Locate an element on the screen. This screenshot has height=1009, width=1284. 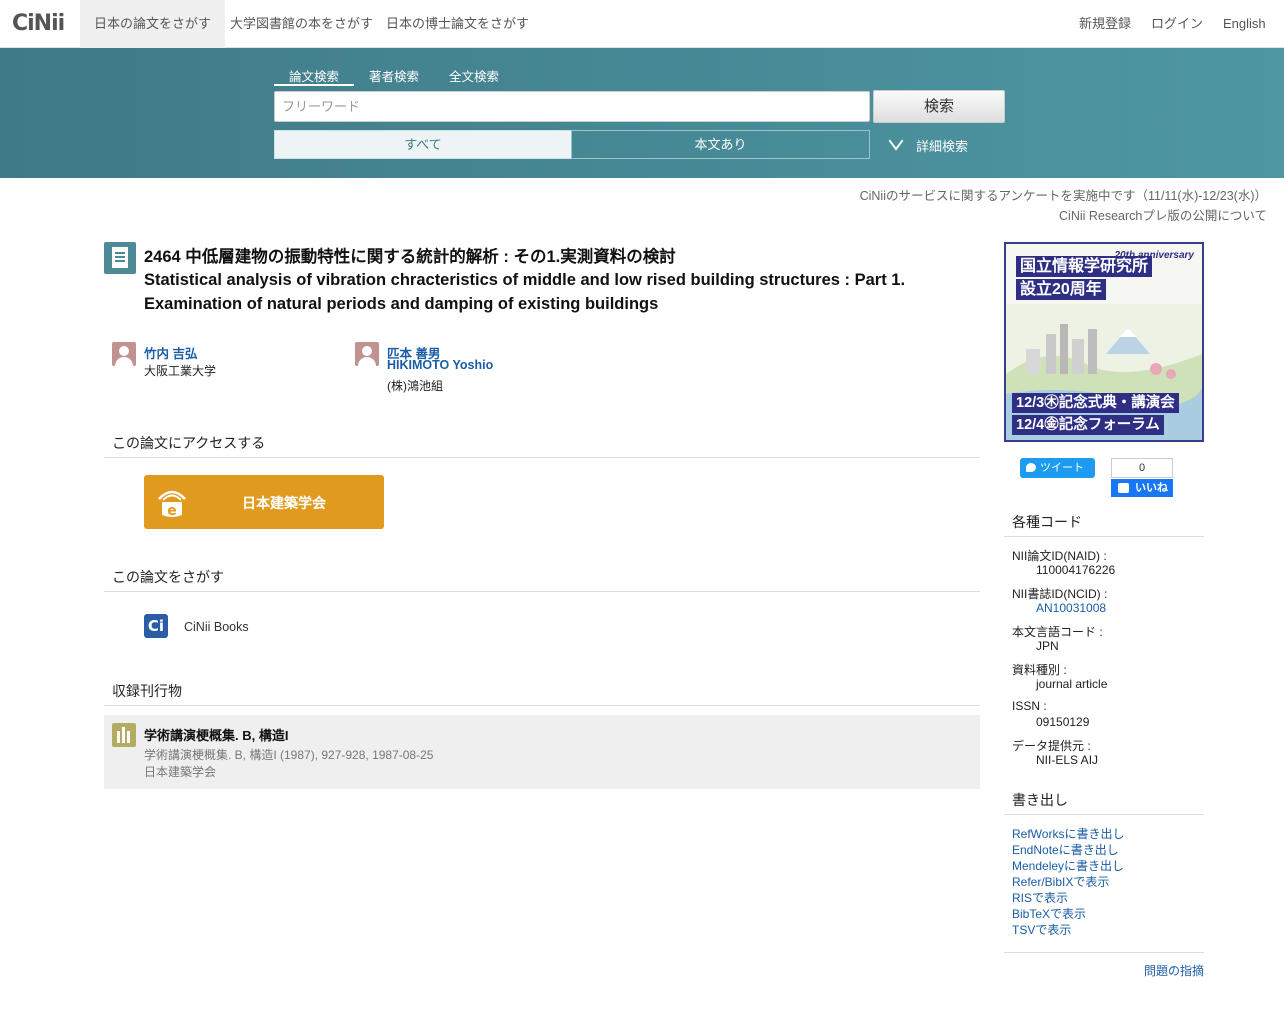
author-name-link: 竹内 吉弘 is located at coordinates (170, 352).